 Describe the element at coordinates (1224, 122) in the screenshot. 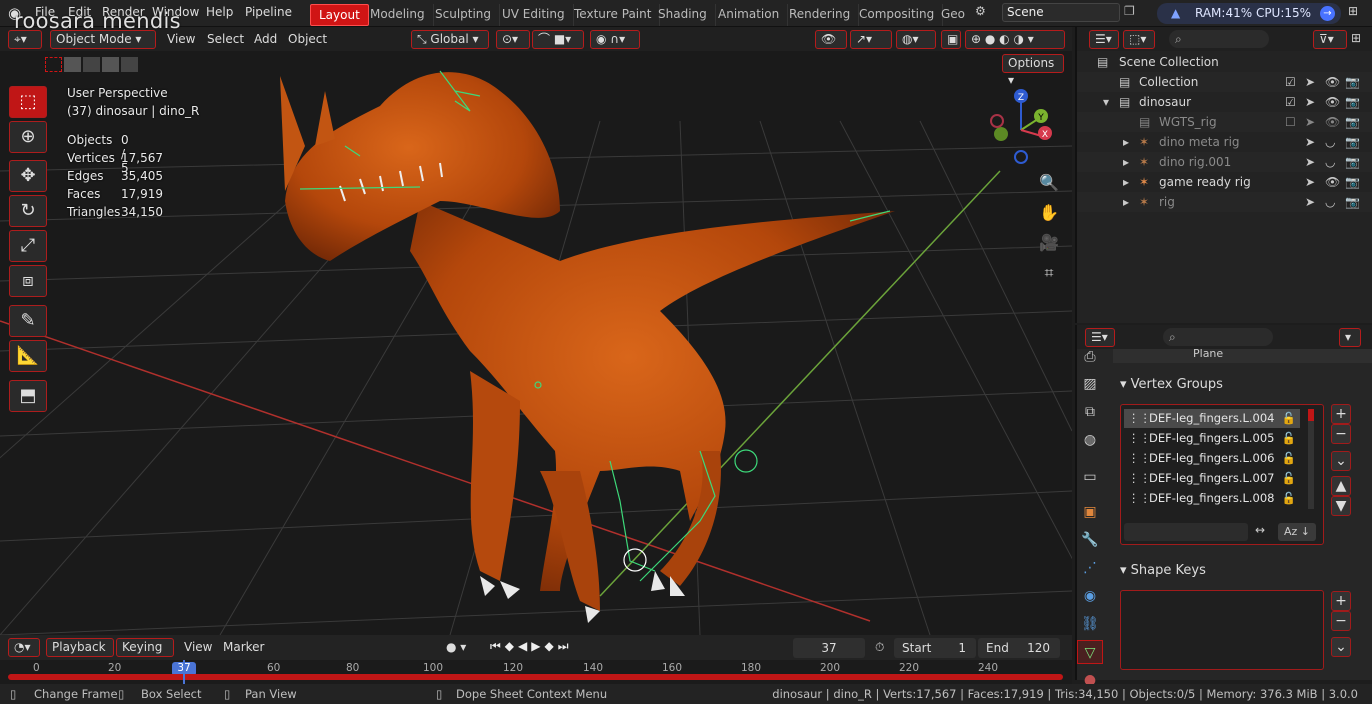

I see `outliner-row-wgts-rig: ▤ WGTS_rig ☐ ➤ 👁 📷` at that location.